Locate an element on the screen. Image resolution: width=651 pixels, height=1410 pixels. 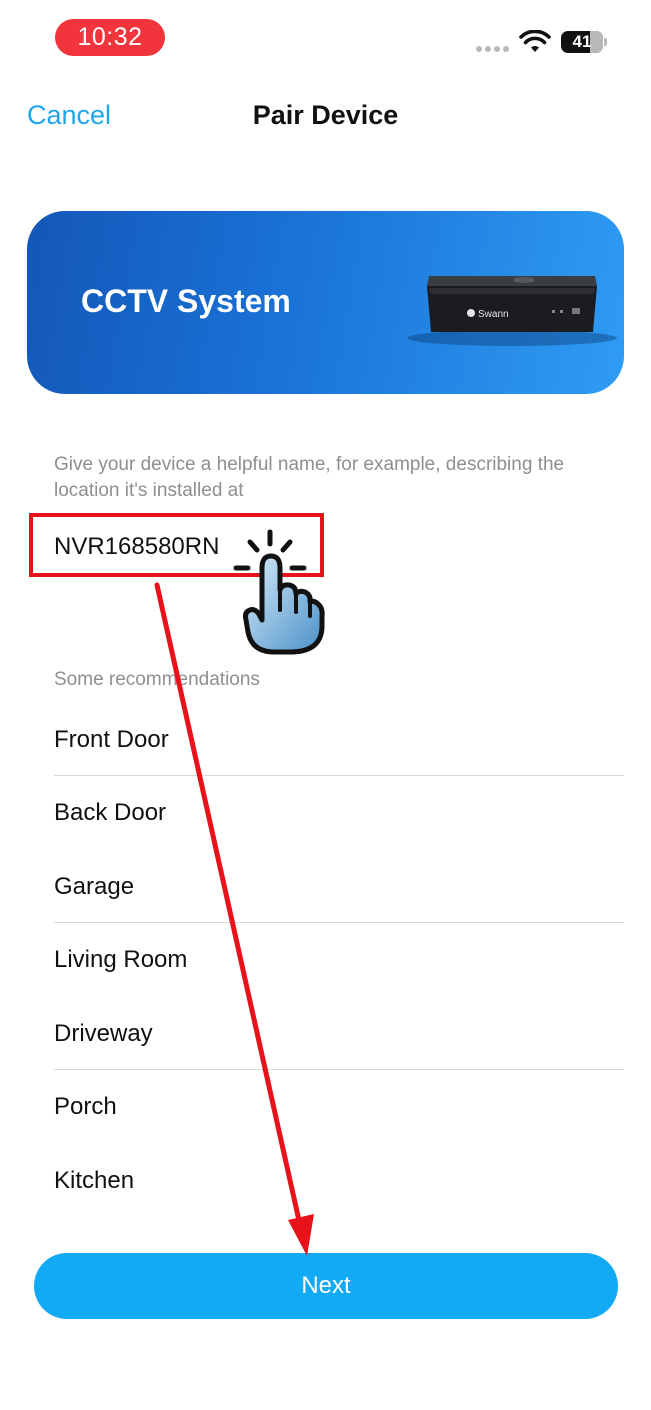
recommendations-label: Some recommendations is located at coordinates (157, 679).